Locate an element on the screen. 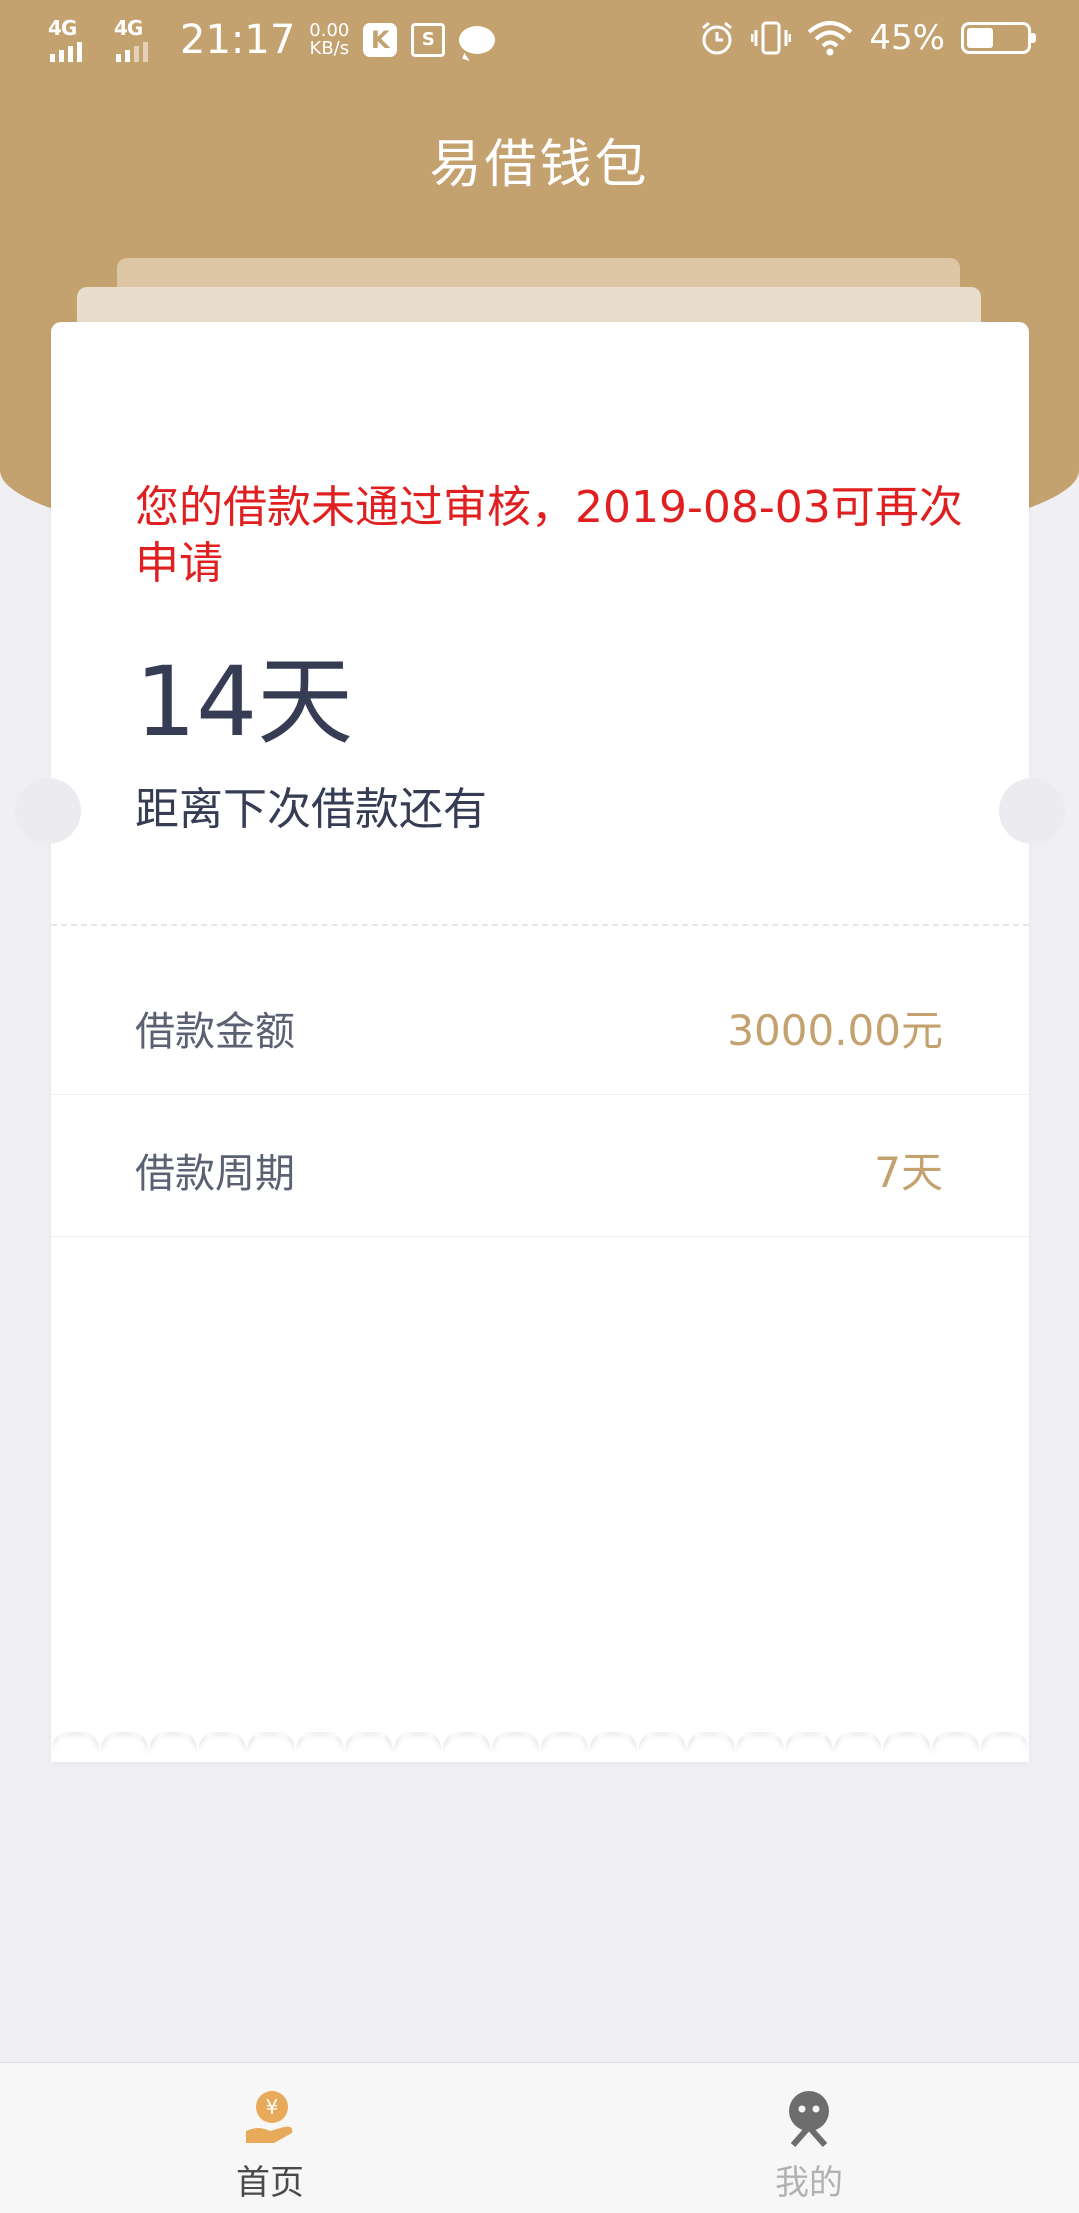 This screenshot has width=1079, height=2213. days-remaining: 14天 is located at coordinates (244, 702).